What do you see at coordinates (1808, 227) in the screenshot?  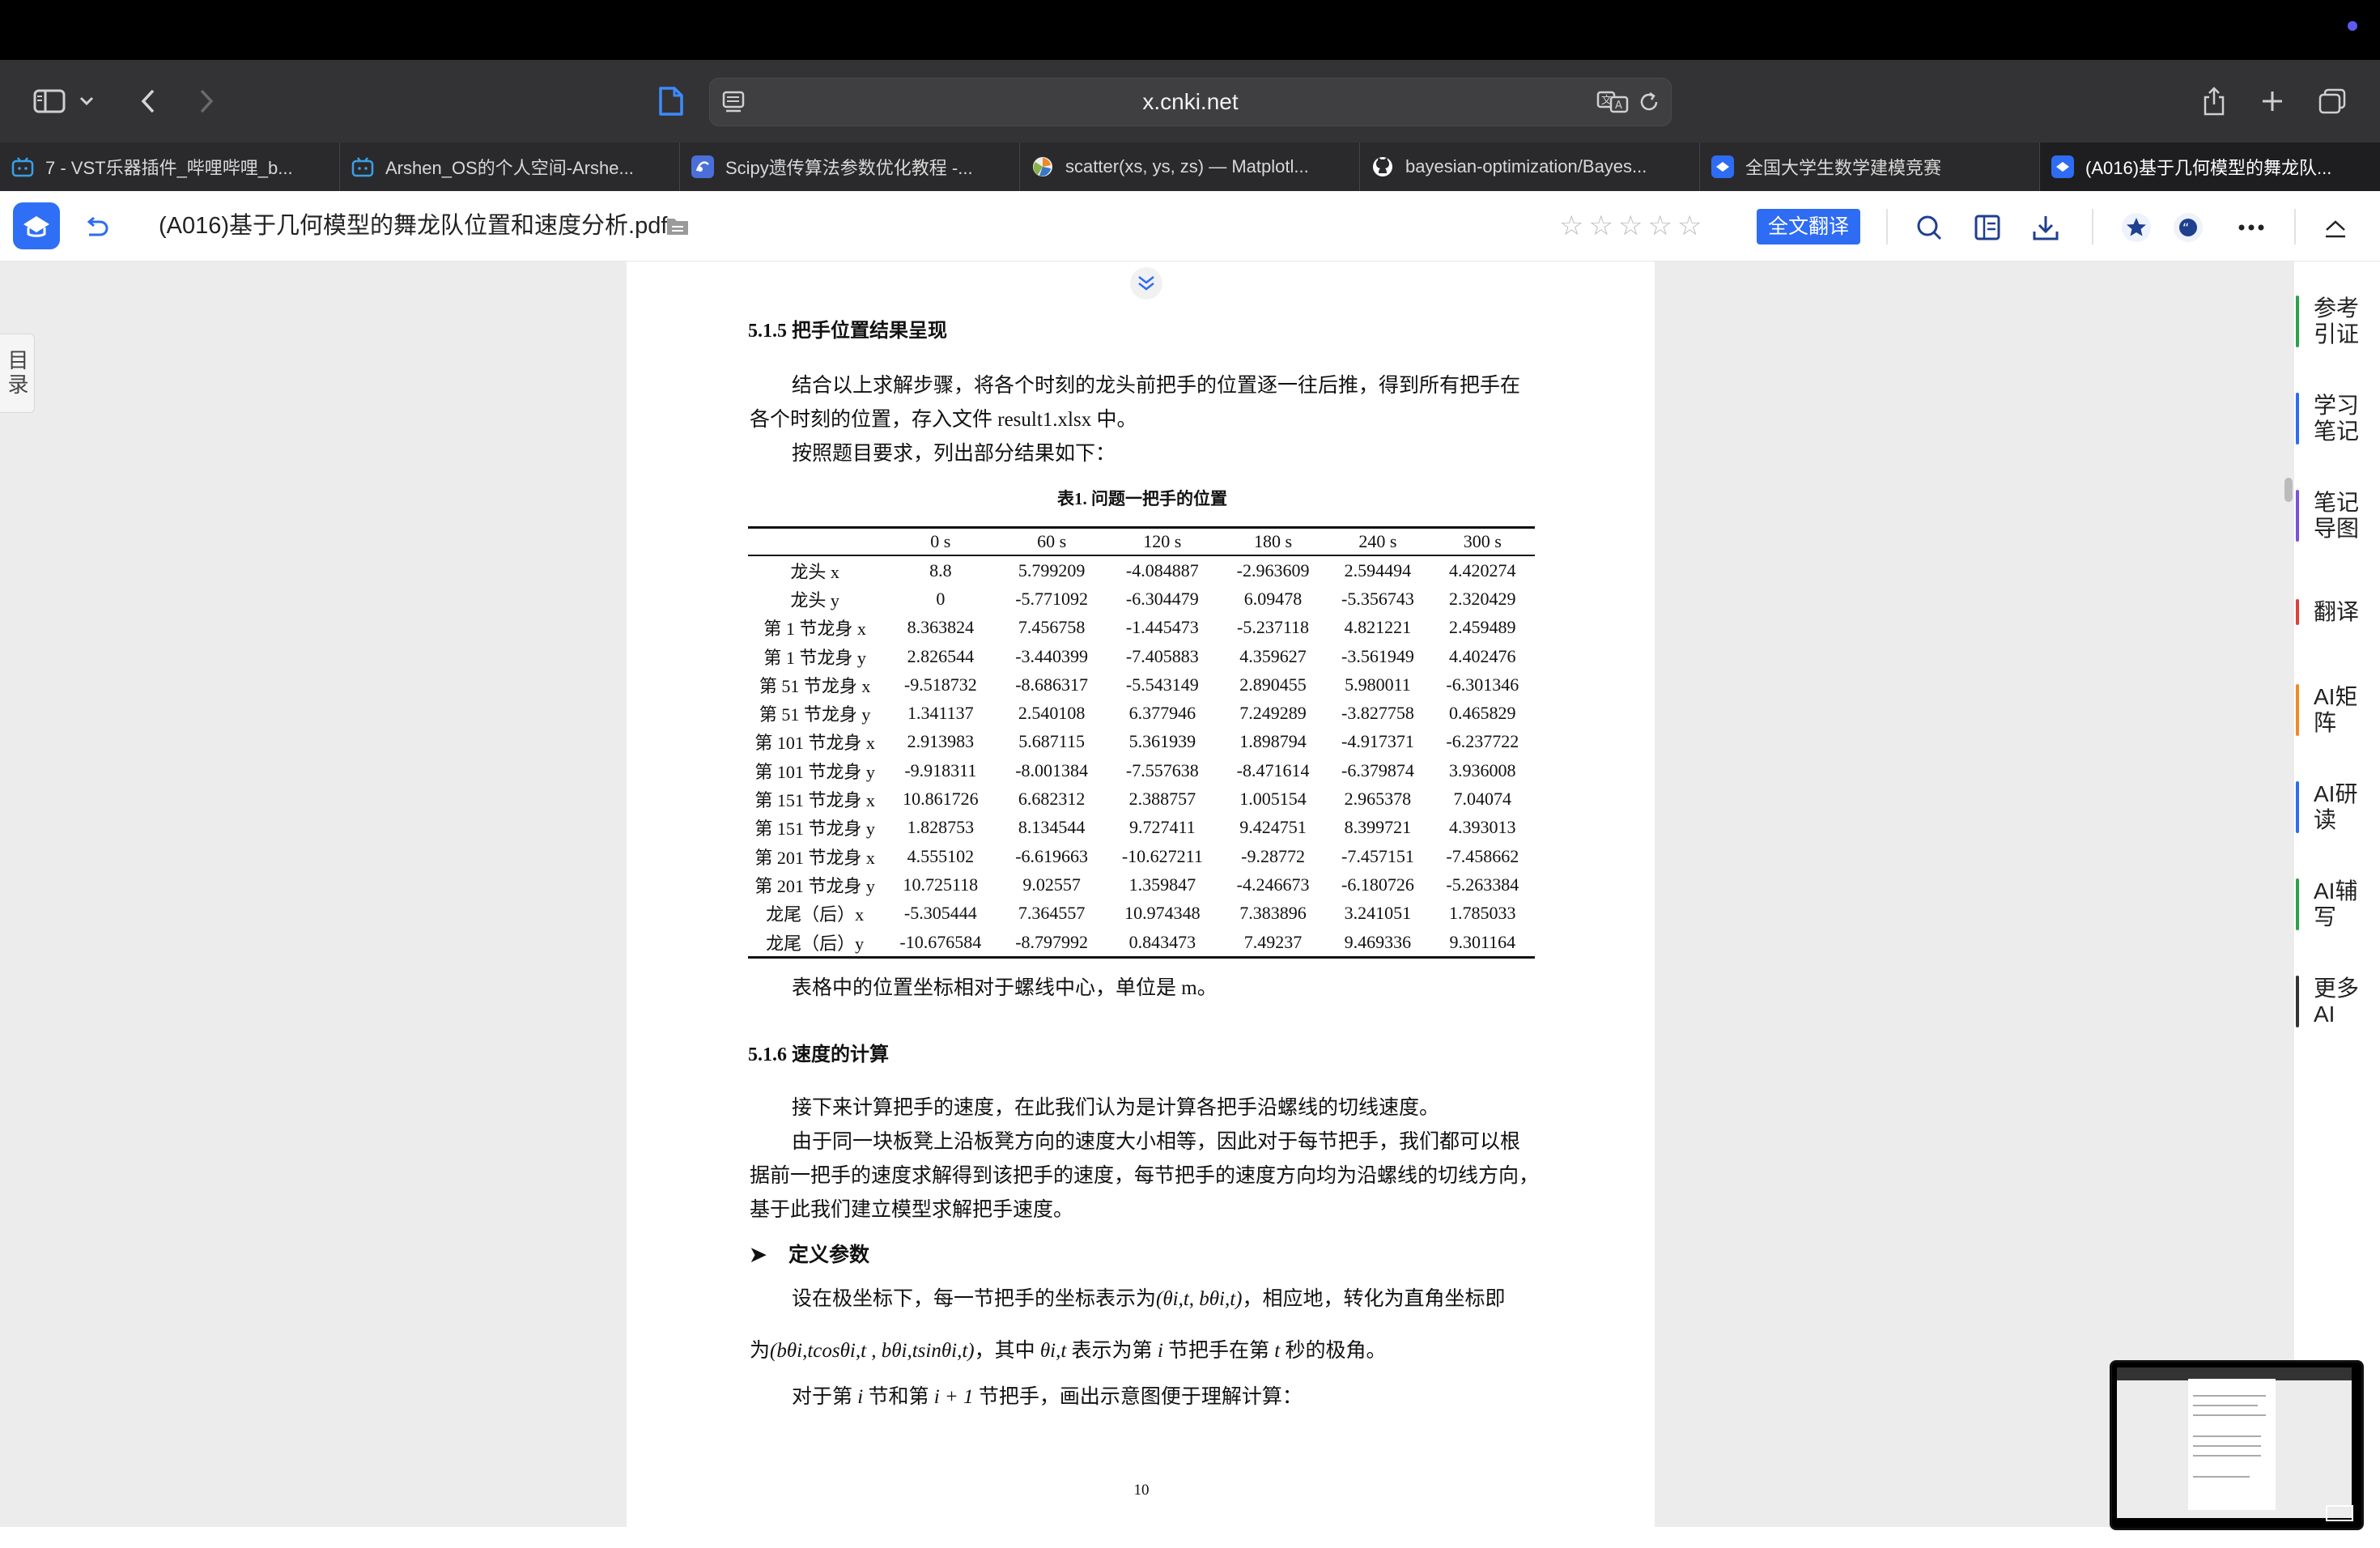 I see `full-translate-button: 全文翻译` at bounding box center [1808, 227].